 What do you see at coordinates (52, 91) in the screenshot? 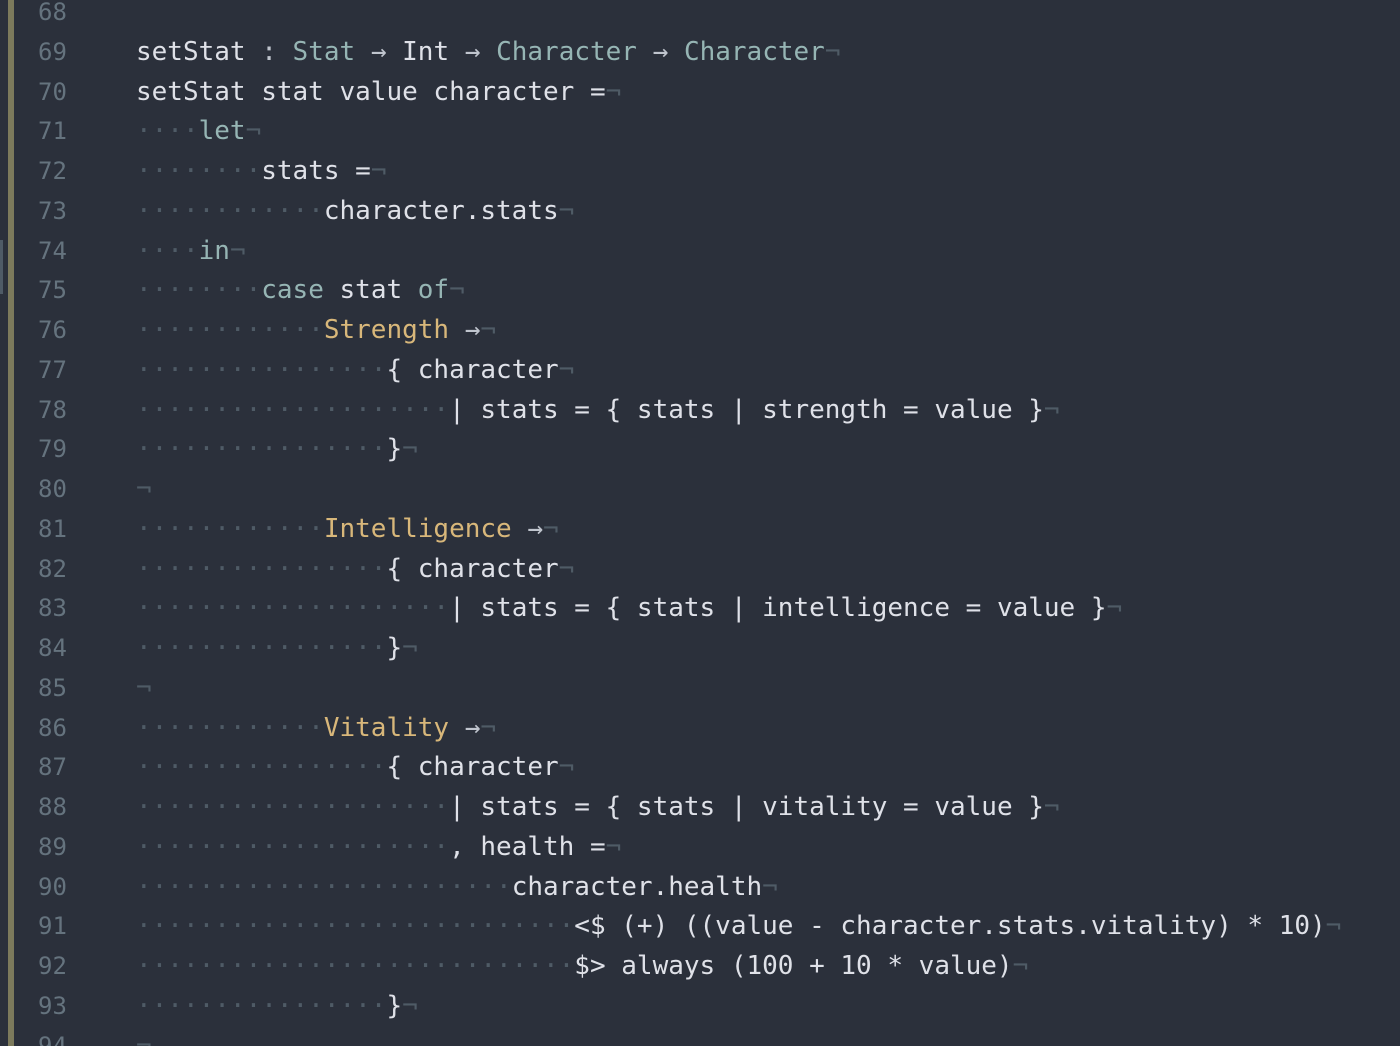
I see `line-number: 70` at bounding box center [52, 91].